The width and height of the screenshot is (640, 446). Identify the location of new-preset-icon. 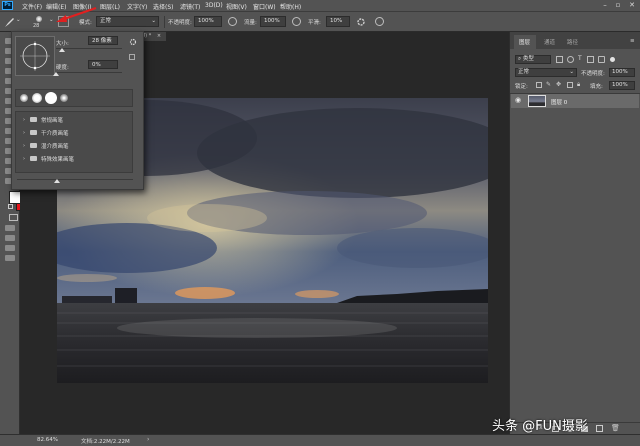
(132, 57).